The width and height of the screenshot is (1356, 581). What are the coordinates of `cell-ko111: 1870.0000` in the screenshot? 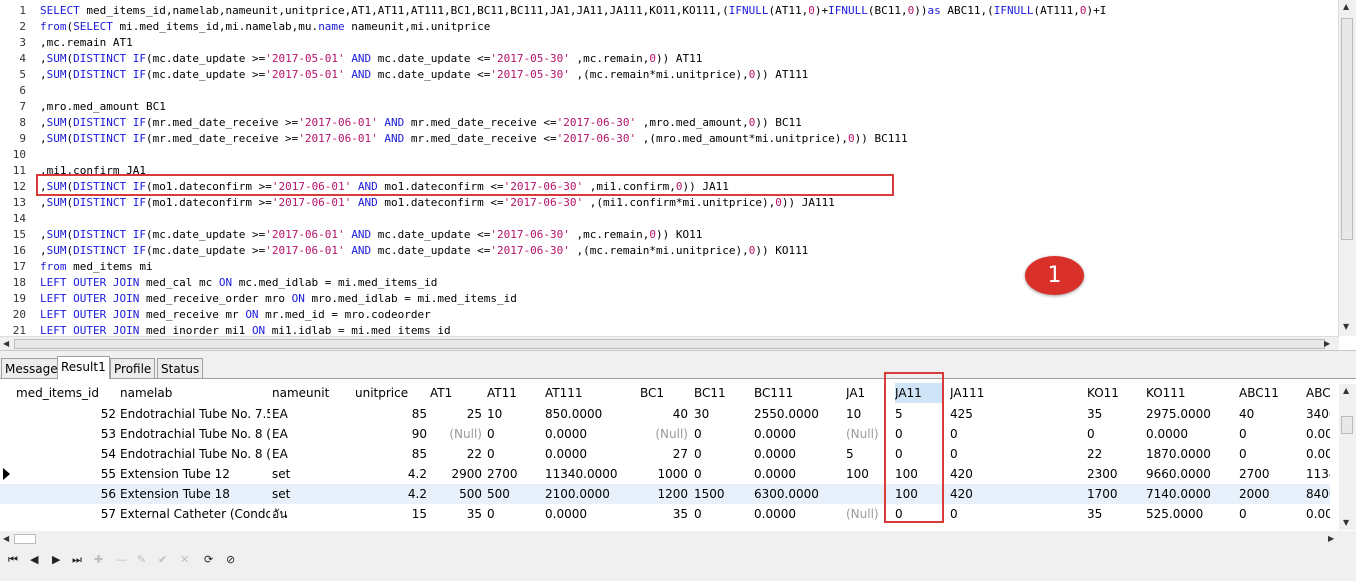 It's located at (1191, 454).